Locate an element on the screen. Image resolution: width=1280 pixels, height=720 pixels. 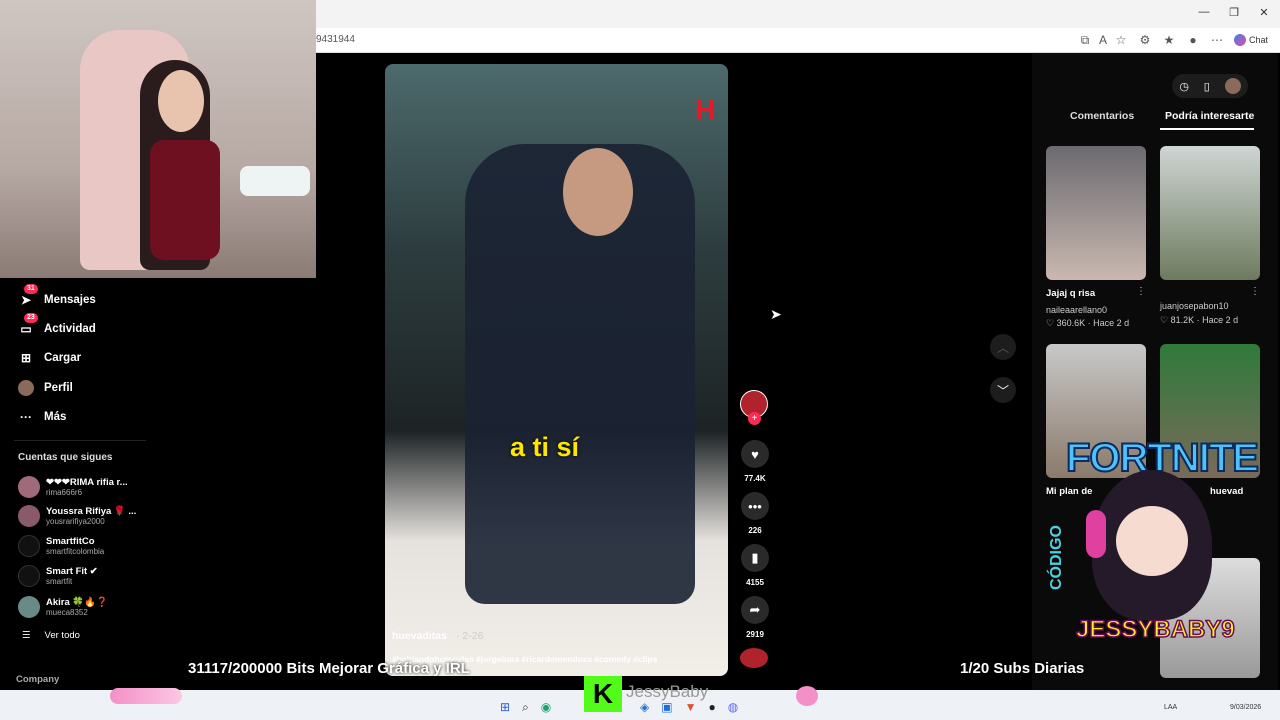
extensions-icon: ⚙ is located at coordinates (1145, 40).